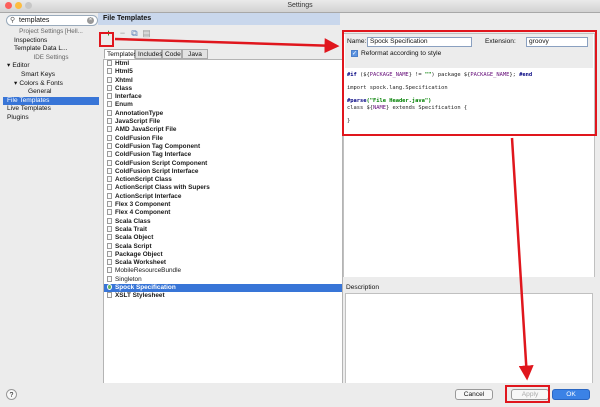 The width and height of the screenshot is (600, 407). What do you see at coordinates (227, 45) in the screenshot?
I see `arrow-to-editor` at bounding box center [227, 45].